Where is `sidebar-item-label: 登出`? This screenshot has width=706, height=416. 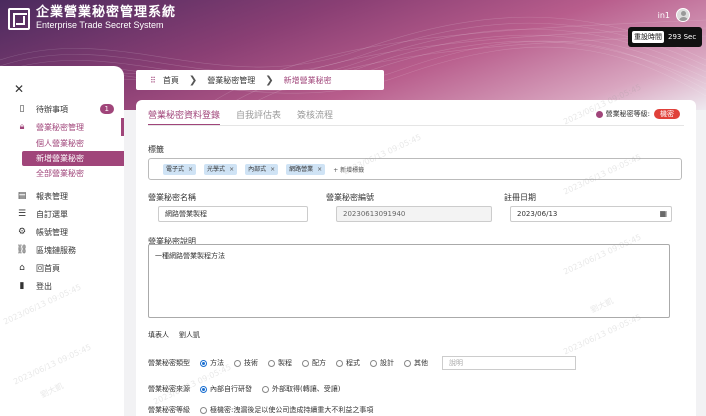
sidebar-item-label: 登出 is located at coordinates (44, 286).